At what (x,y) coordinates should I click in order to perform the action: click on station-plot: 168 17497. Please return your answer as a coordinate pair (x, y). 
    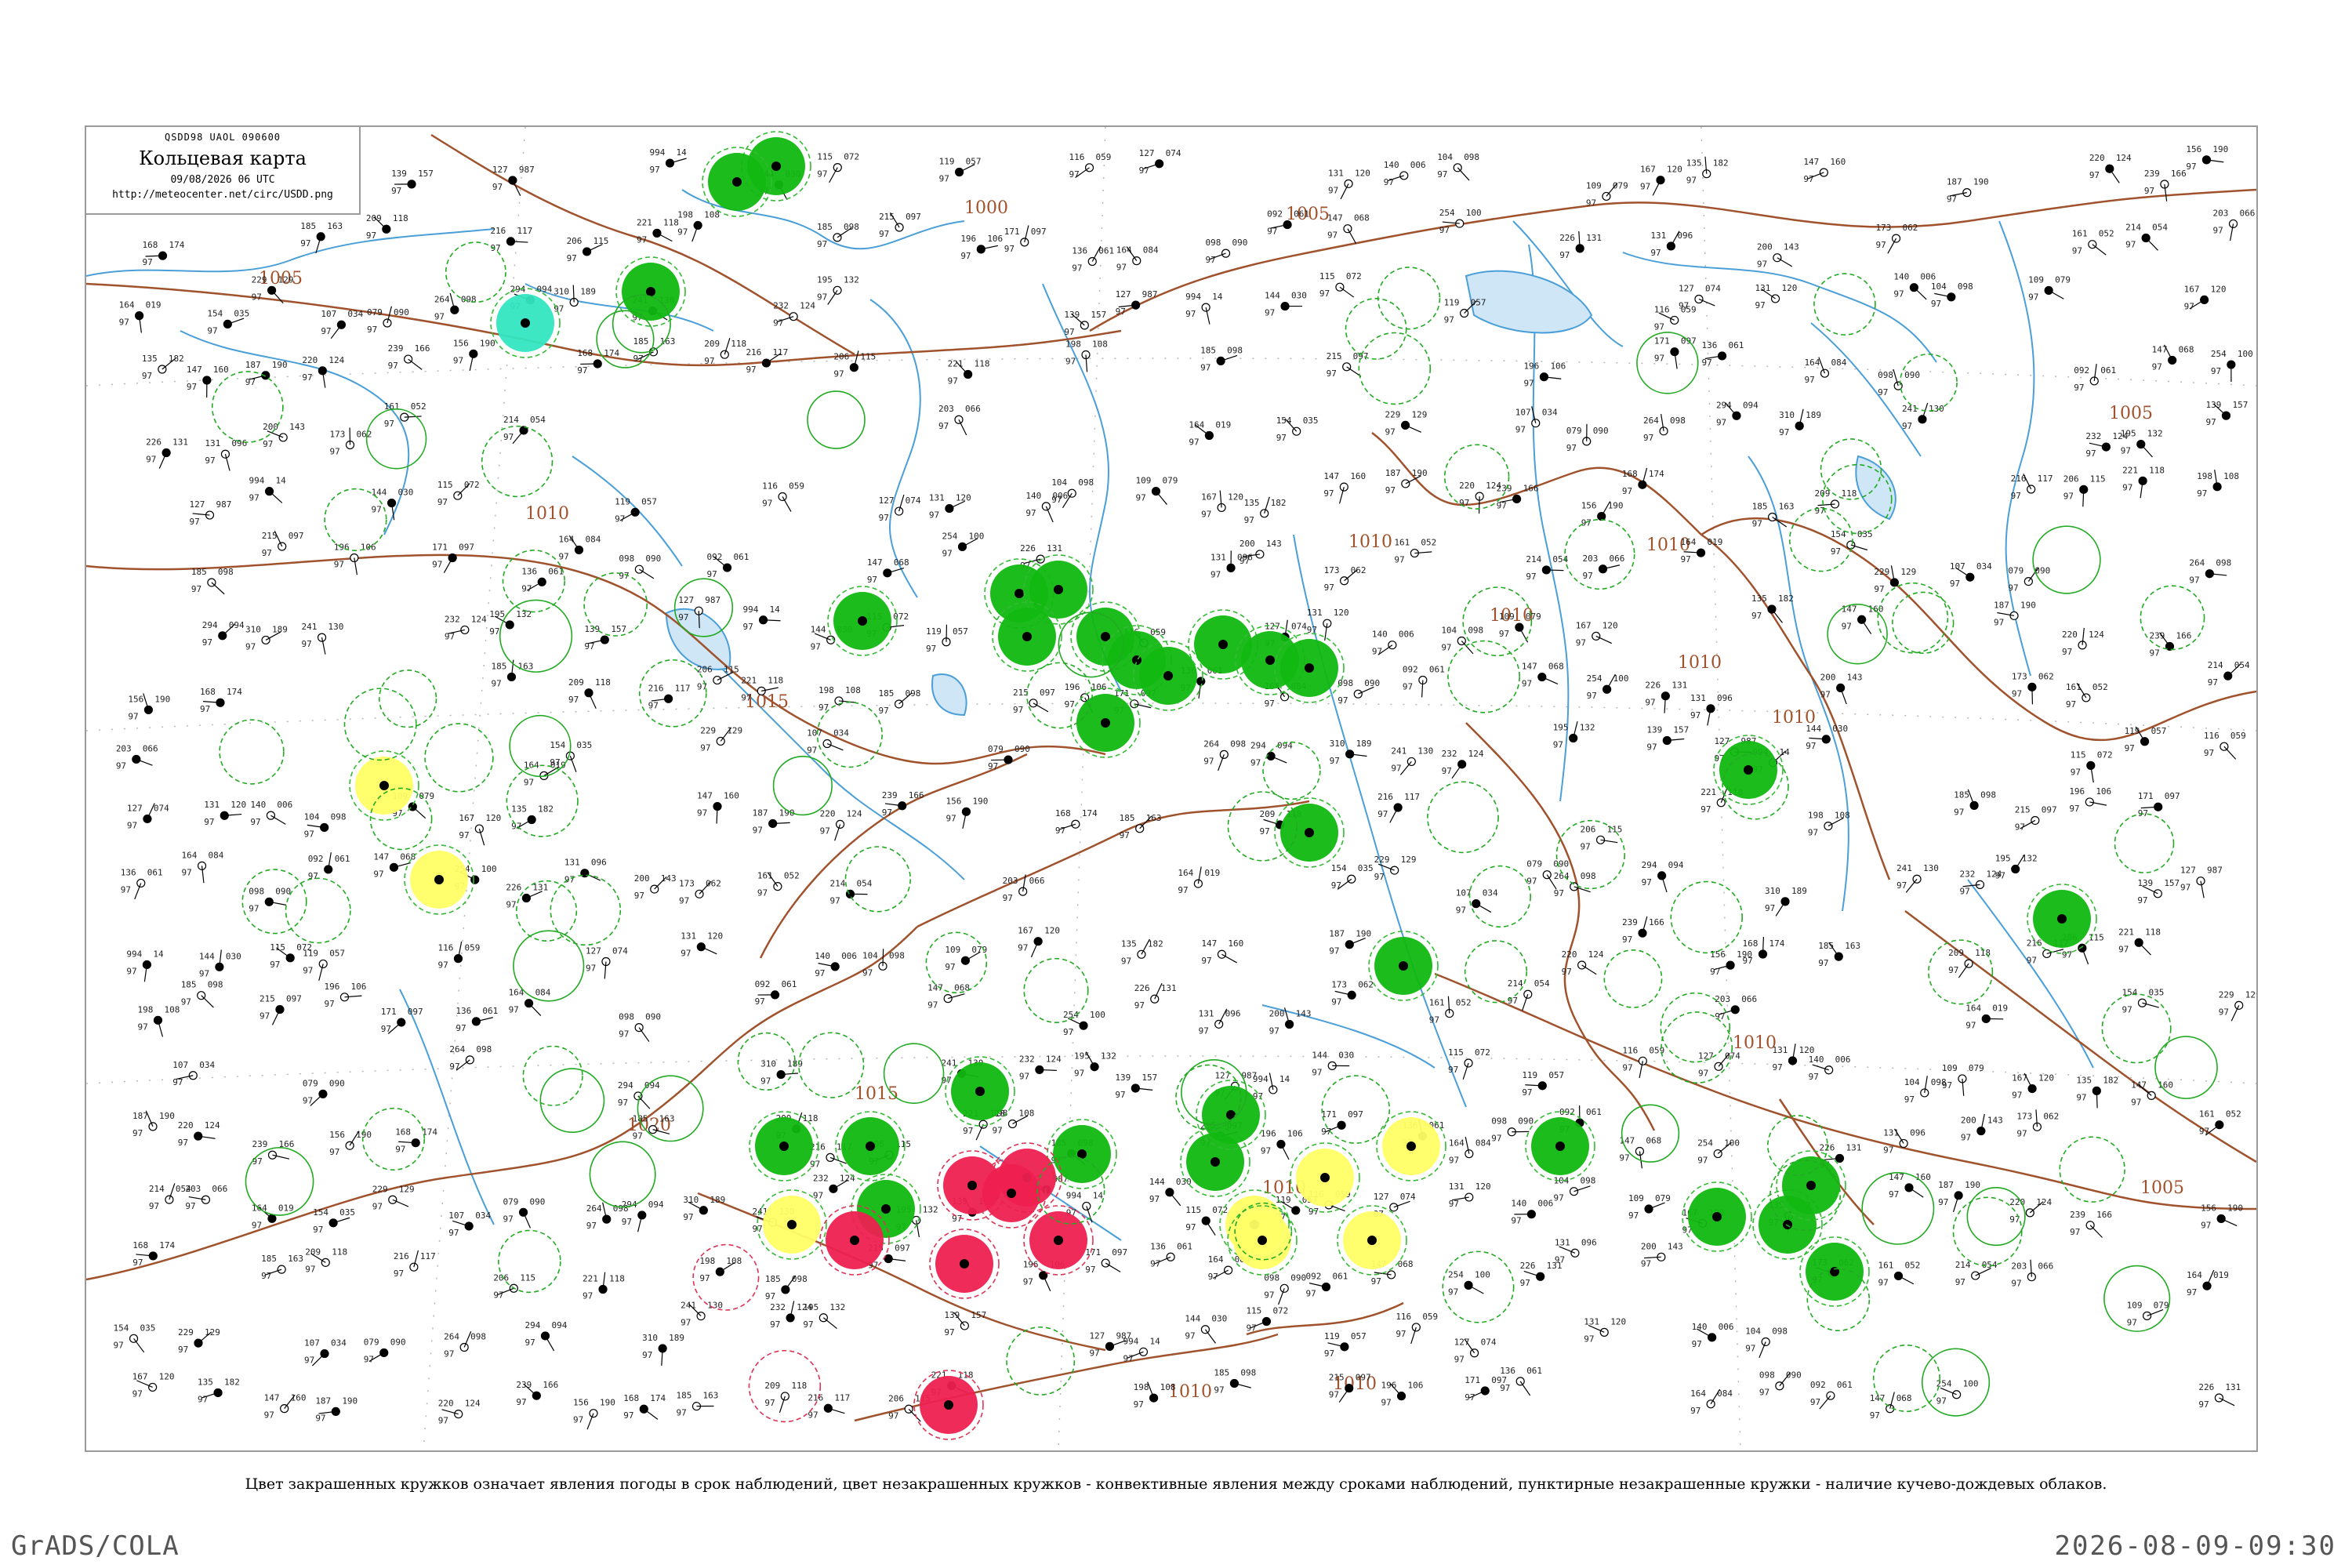
    Looking at the image, I should click on (416, 1141).